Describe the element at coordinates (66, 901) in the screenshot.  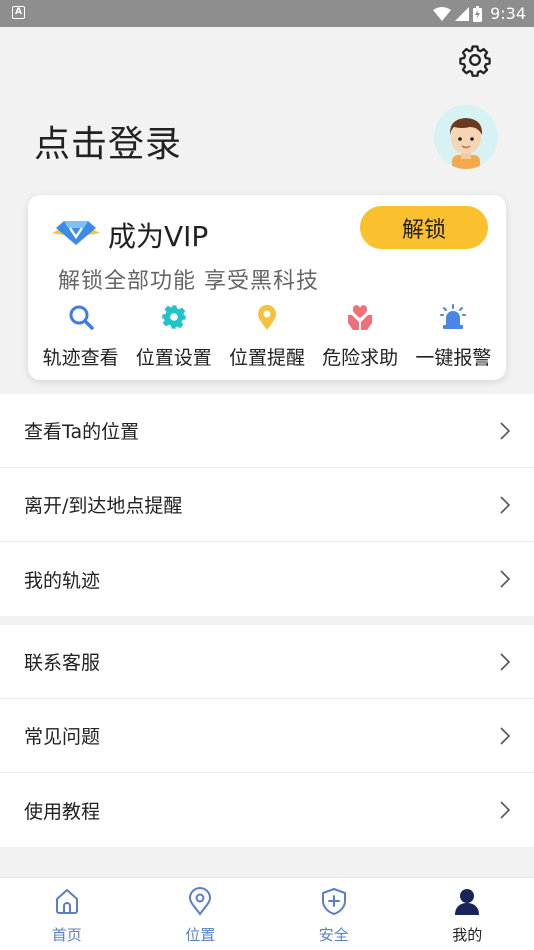
I see `home-icon` at that location.